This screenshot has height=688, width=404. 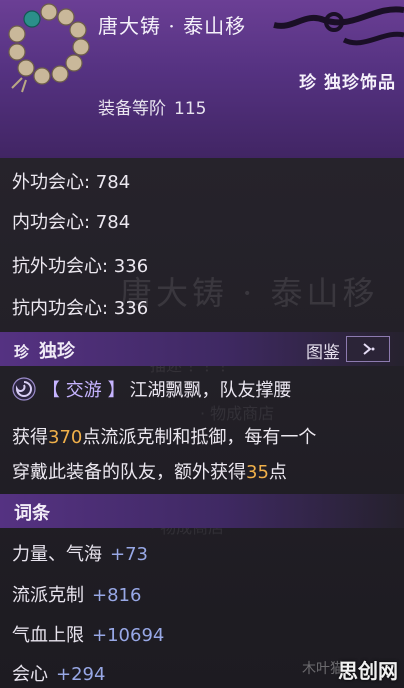 What do you see at coordinates (30, 437) in the screenshot?
I see `desc-text: 获得` at bounding box center [30, 437].